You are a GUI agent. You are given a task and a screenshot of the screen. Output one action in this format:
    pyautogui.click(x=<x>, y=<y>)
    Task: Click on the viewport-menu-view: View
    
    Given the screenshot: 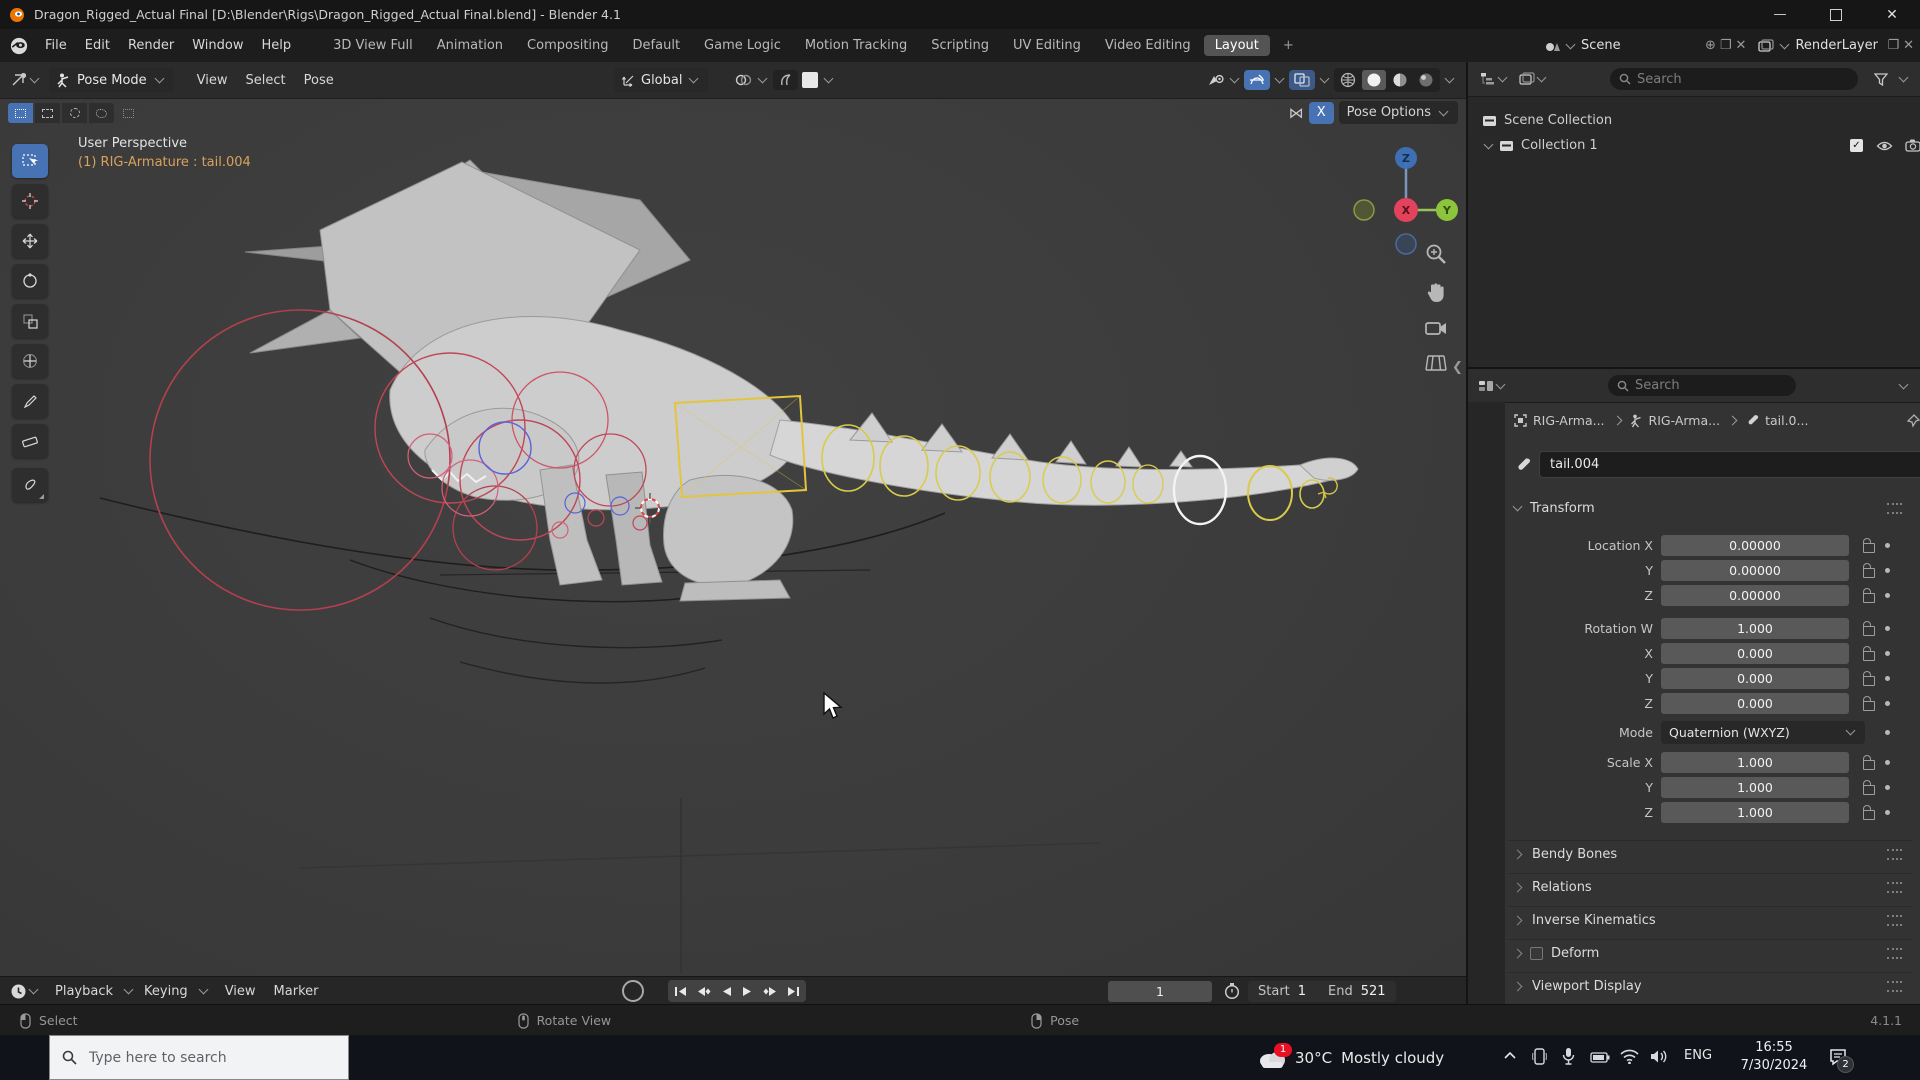 What is the action you would take?
    pyautogui.click(x=212, y=80)
    